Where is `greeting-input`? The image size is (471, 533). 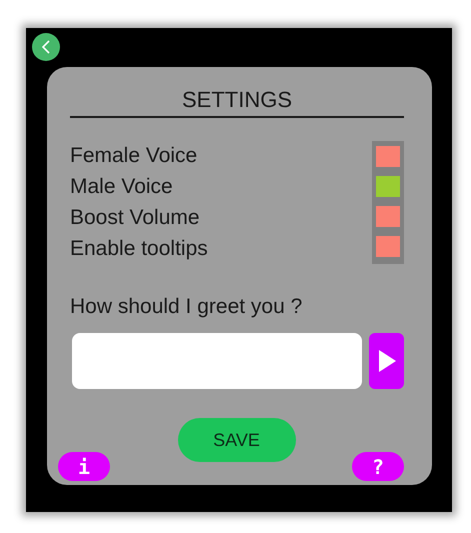 greeting-input is located at coordinates (217, 361).